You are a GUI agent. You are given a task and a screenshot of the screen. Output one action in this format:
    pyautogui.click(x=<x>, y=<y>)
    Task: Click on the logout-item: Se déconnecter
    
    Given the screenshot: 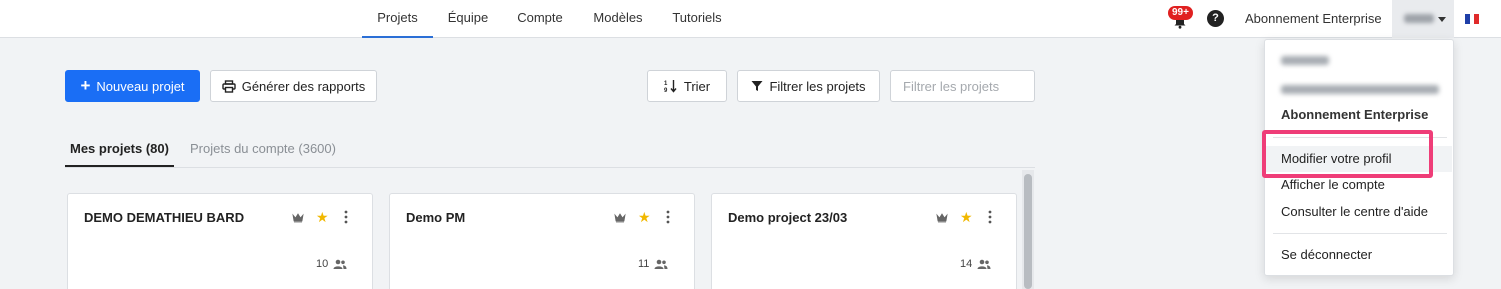 What is the action you would take?
    pyautogui.click(x=1326, y=254)
    